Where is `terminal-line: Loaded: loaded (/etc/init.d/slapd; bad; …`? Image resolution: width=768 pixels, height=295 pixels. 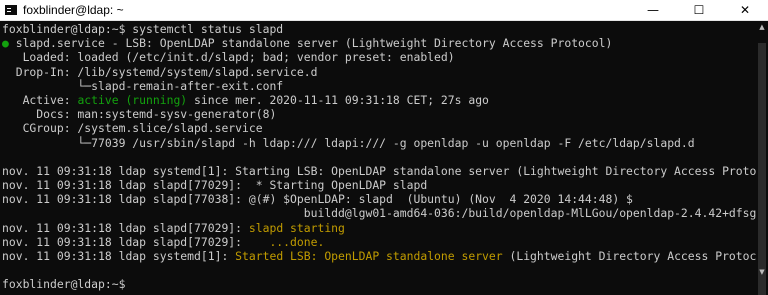 terminal-line: Loaded: loaded (/etc/init.d/slapd; bad; … is located at coordinates (379, 57).